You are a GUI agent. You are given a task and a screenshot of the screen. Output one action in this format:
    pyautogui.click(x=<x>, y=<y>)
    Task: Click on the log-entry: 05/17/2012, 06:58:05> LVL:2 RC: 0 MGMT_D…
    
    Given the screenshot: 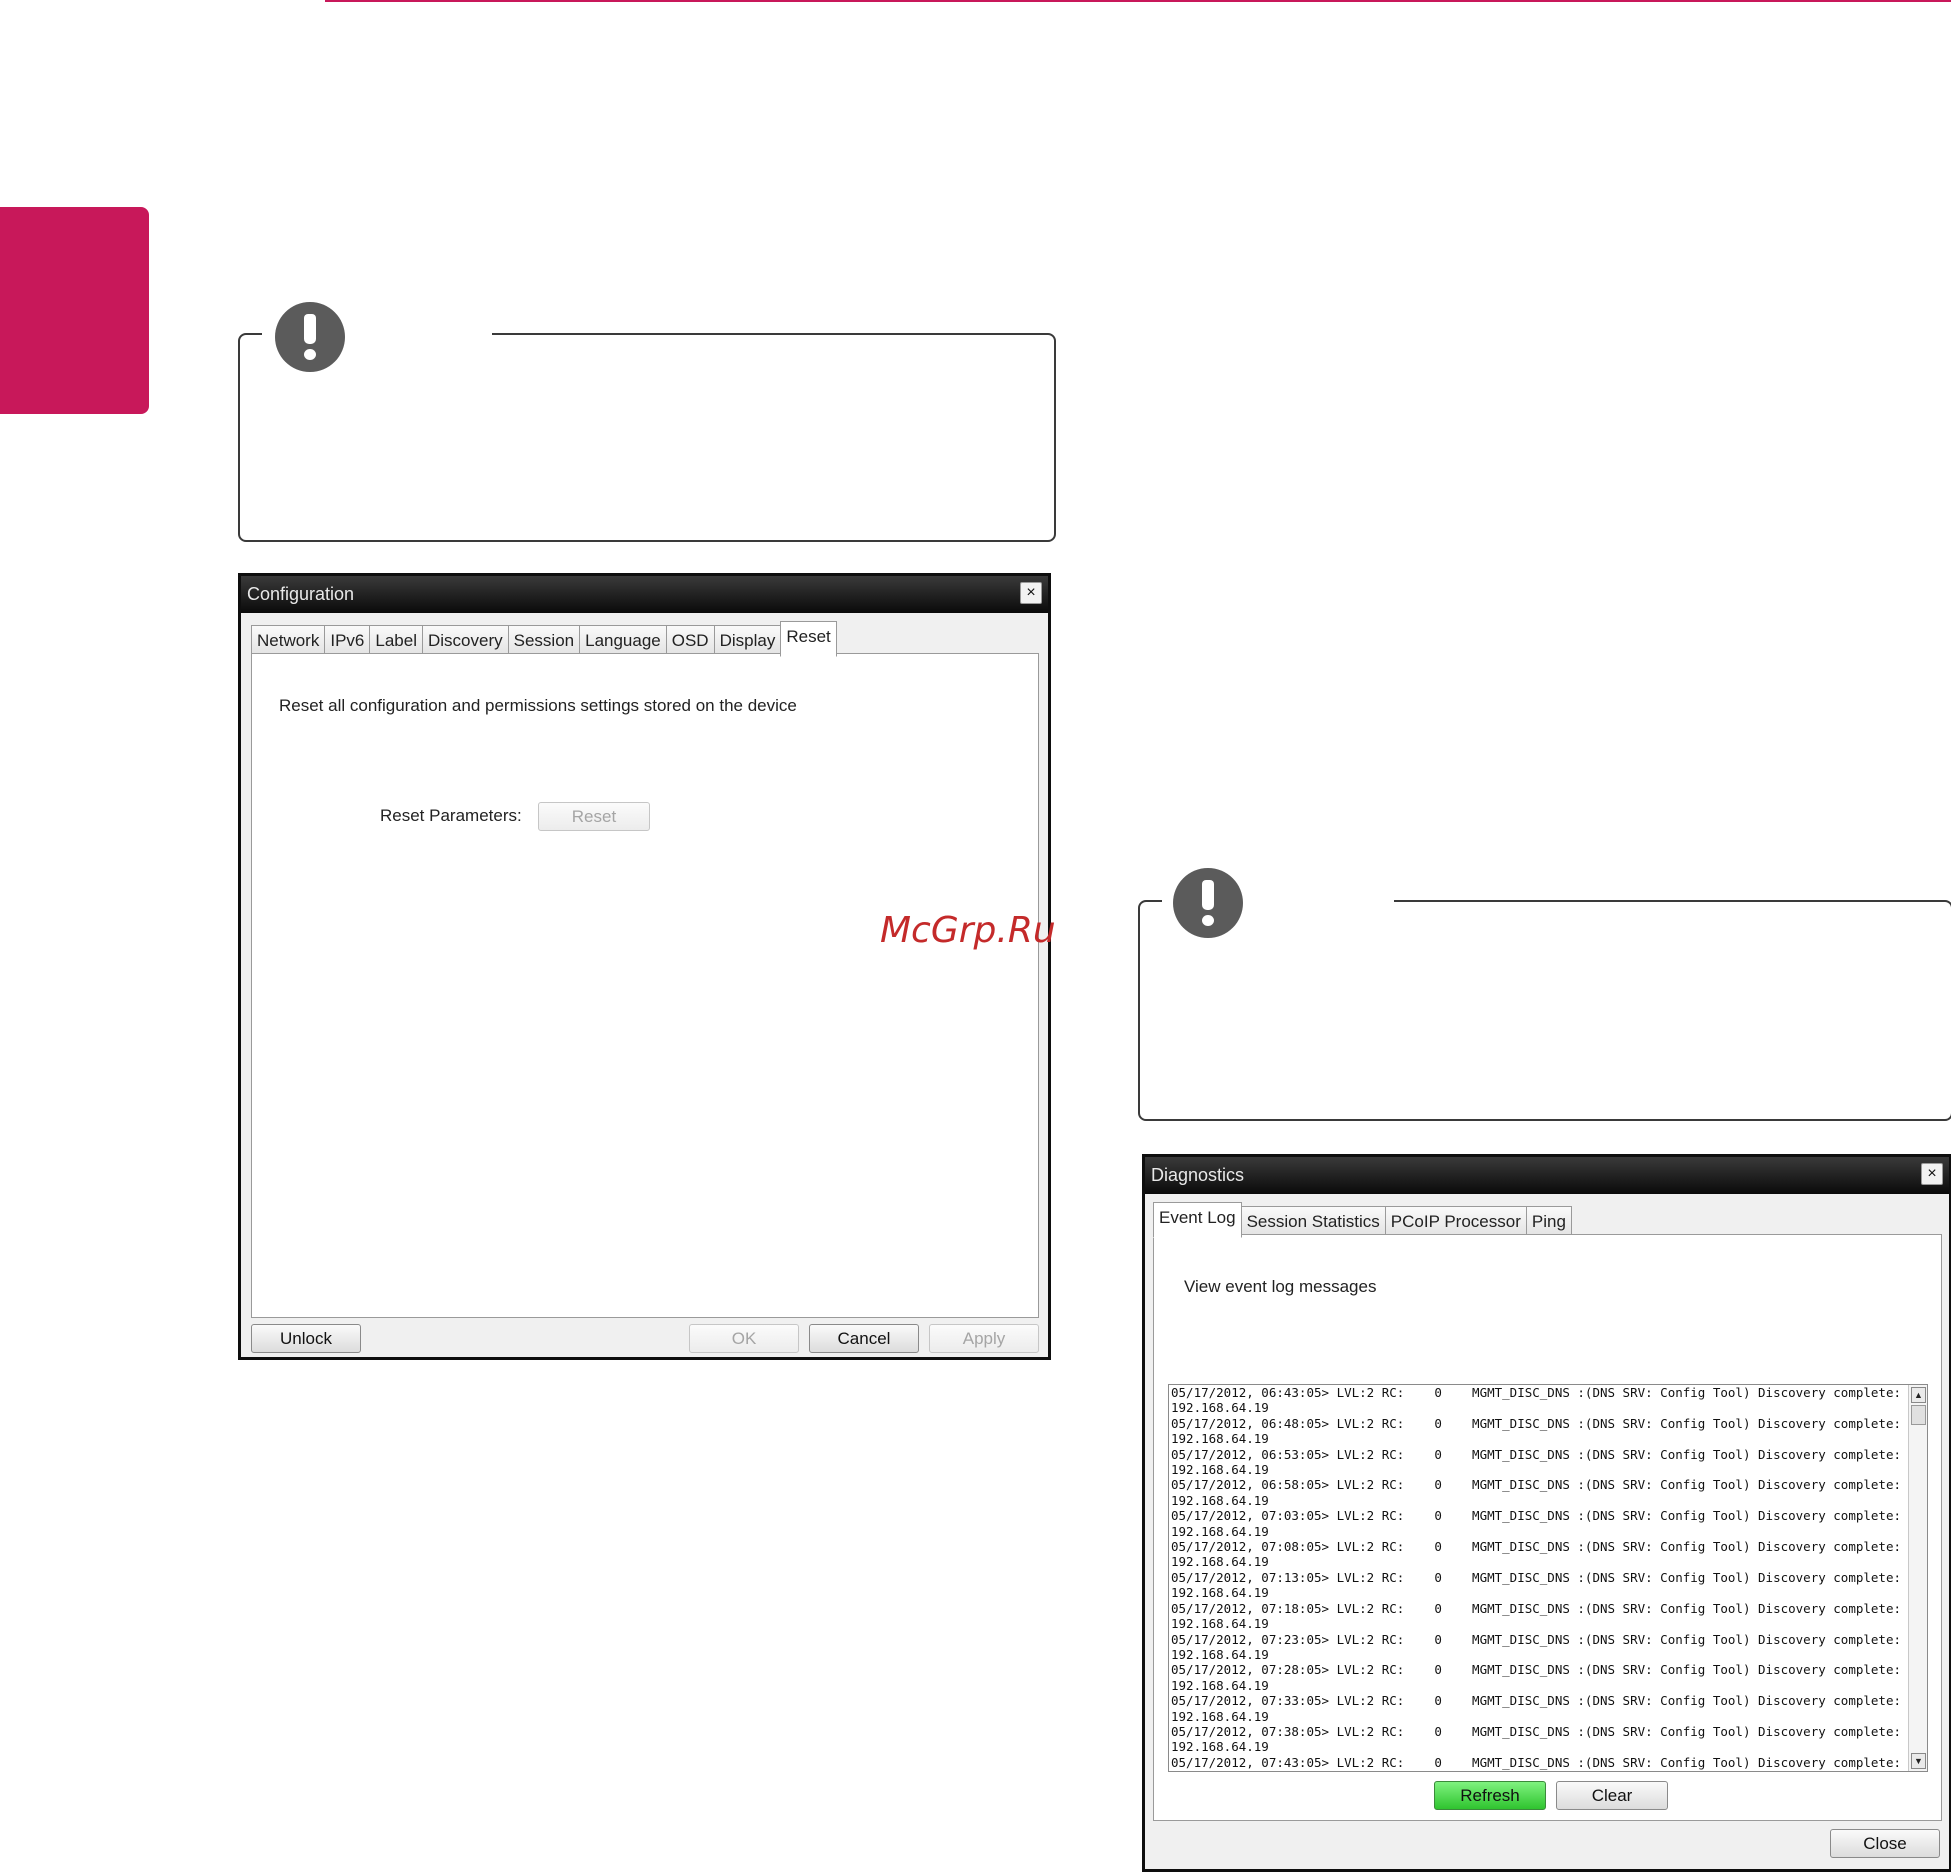 What is the action you would take?
    pyautogui.click(x=1536, y=1484)
    